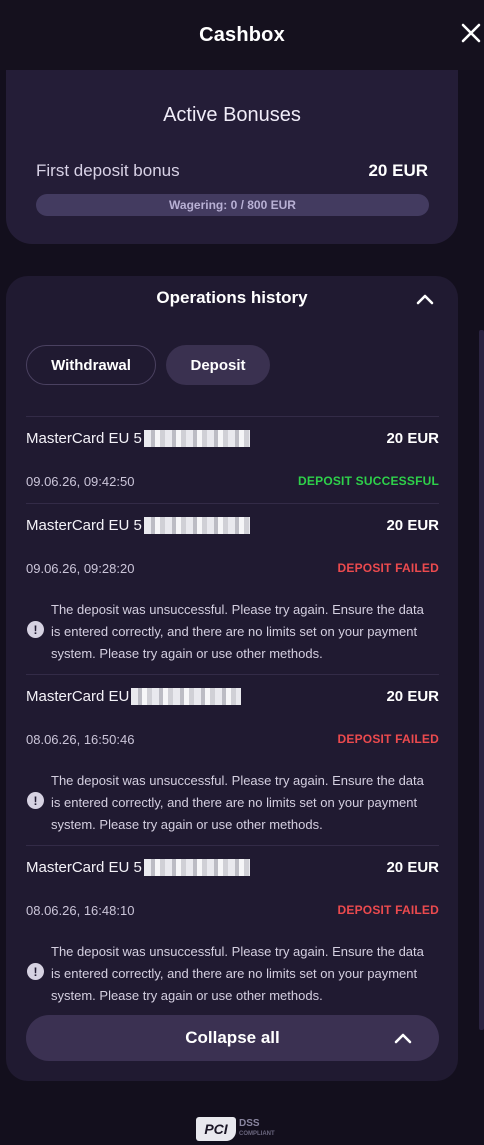  Describe the element at coordinates (398, 170) in the screenshot. I see `bonus-amount: 20 EUR` at that location.